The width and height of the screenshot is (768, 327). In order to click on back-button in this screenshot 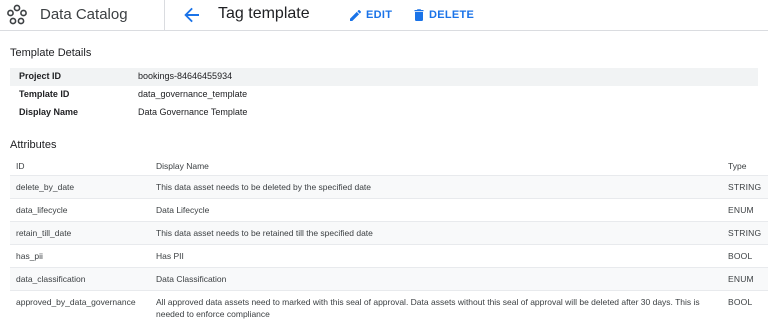, I will do `click(192, 15)`.